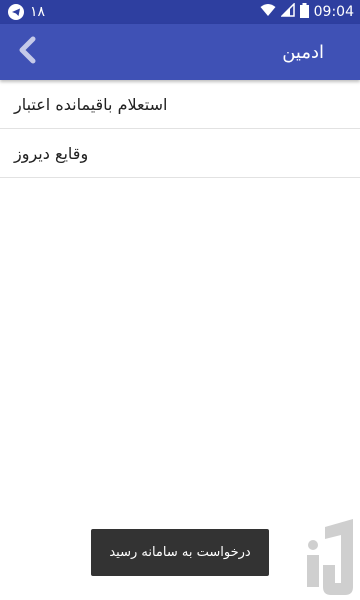 Image resolution: width=360 pixels, height=600 pixels. Describe the element at coordinates (51, 153) in the screenshot. I see `menu-item-label: وقایع دیروز` at that location.